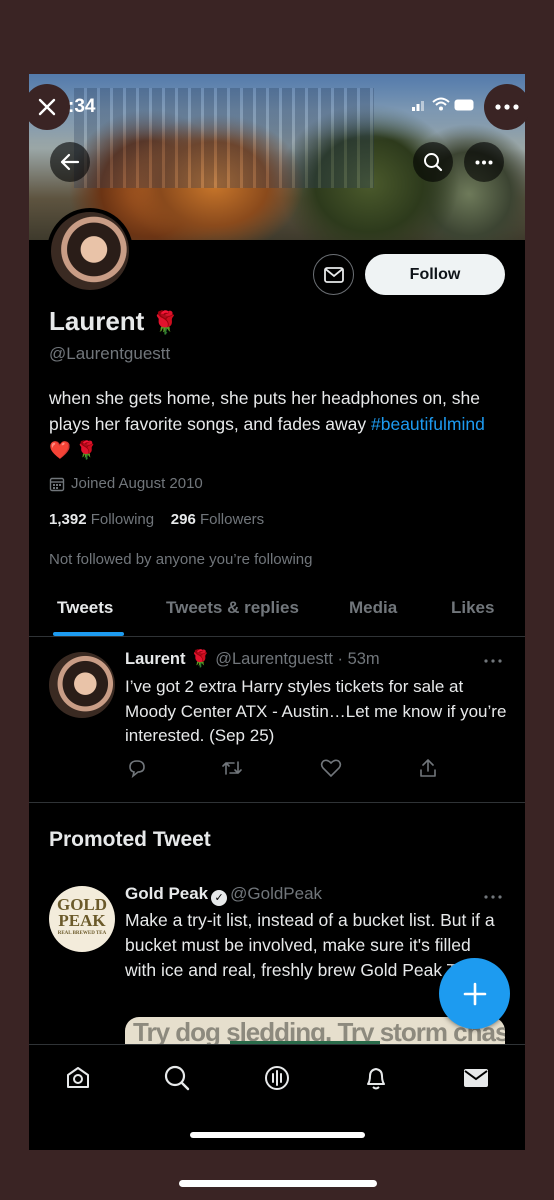 This screenshot has height=1200, width=554. I want to click on tab-tweets: Tweets, so click(85, 608).